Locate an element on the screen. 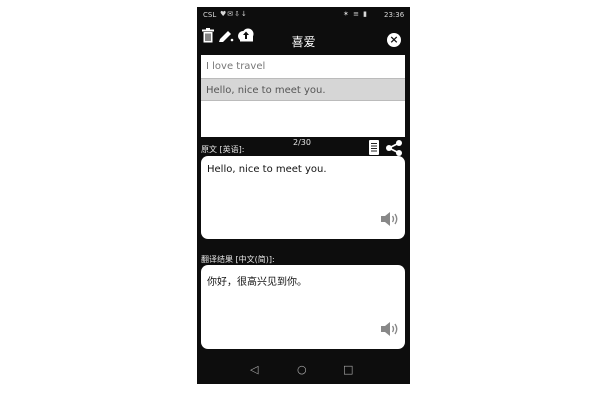 The height and width of the screenshot is (400, 600). clipboard-icon is located at coordinates (374, 147).